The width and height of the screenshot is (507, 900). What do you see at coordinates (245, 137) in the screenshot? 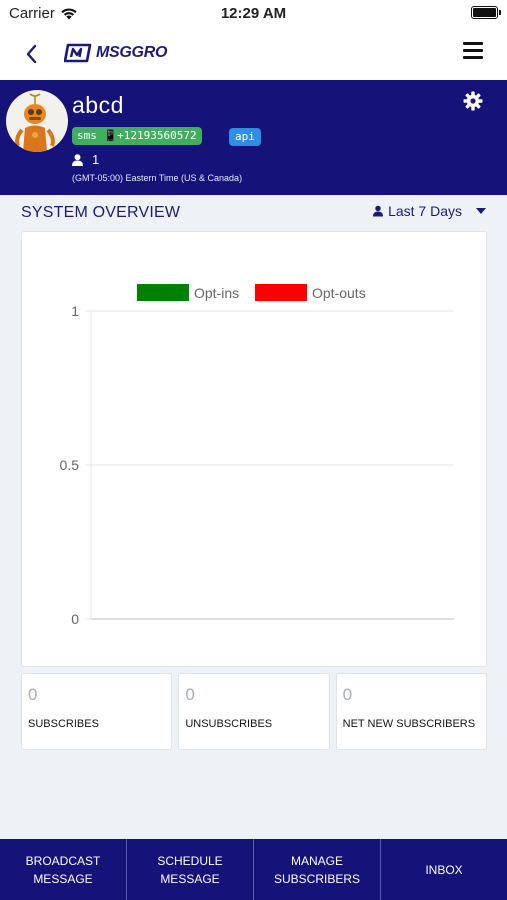
I see `api-badge: api` at bounding box center [245, 137].